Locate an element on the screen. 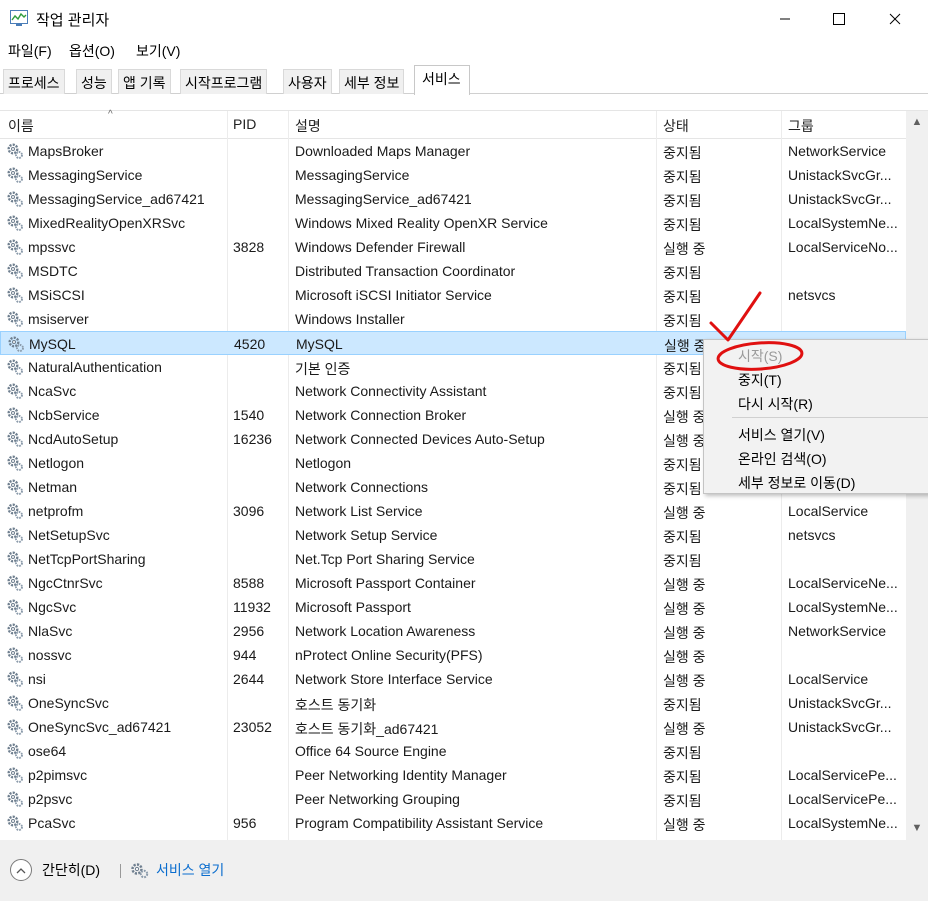  cell-name: Netman is located at coordinates (53, 487).